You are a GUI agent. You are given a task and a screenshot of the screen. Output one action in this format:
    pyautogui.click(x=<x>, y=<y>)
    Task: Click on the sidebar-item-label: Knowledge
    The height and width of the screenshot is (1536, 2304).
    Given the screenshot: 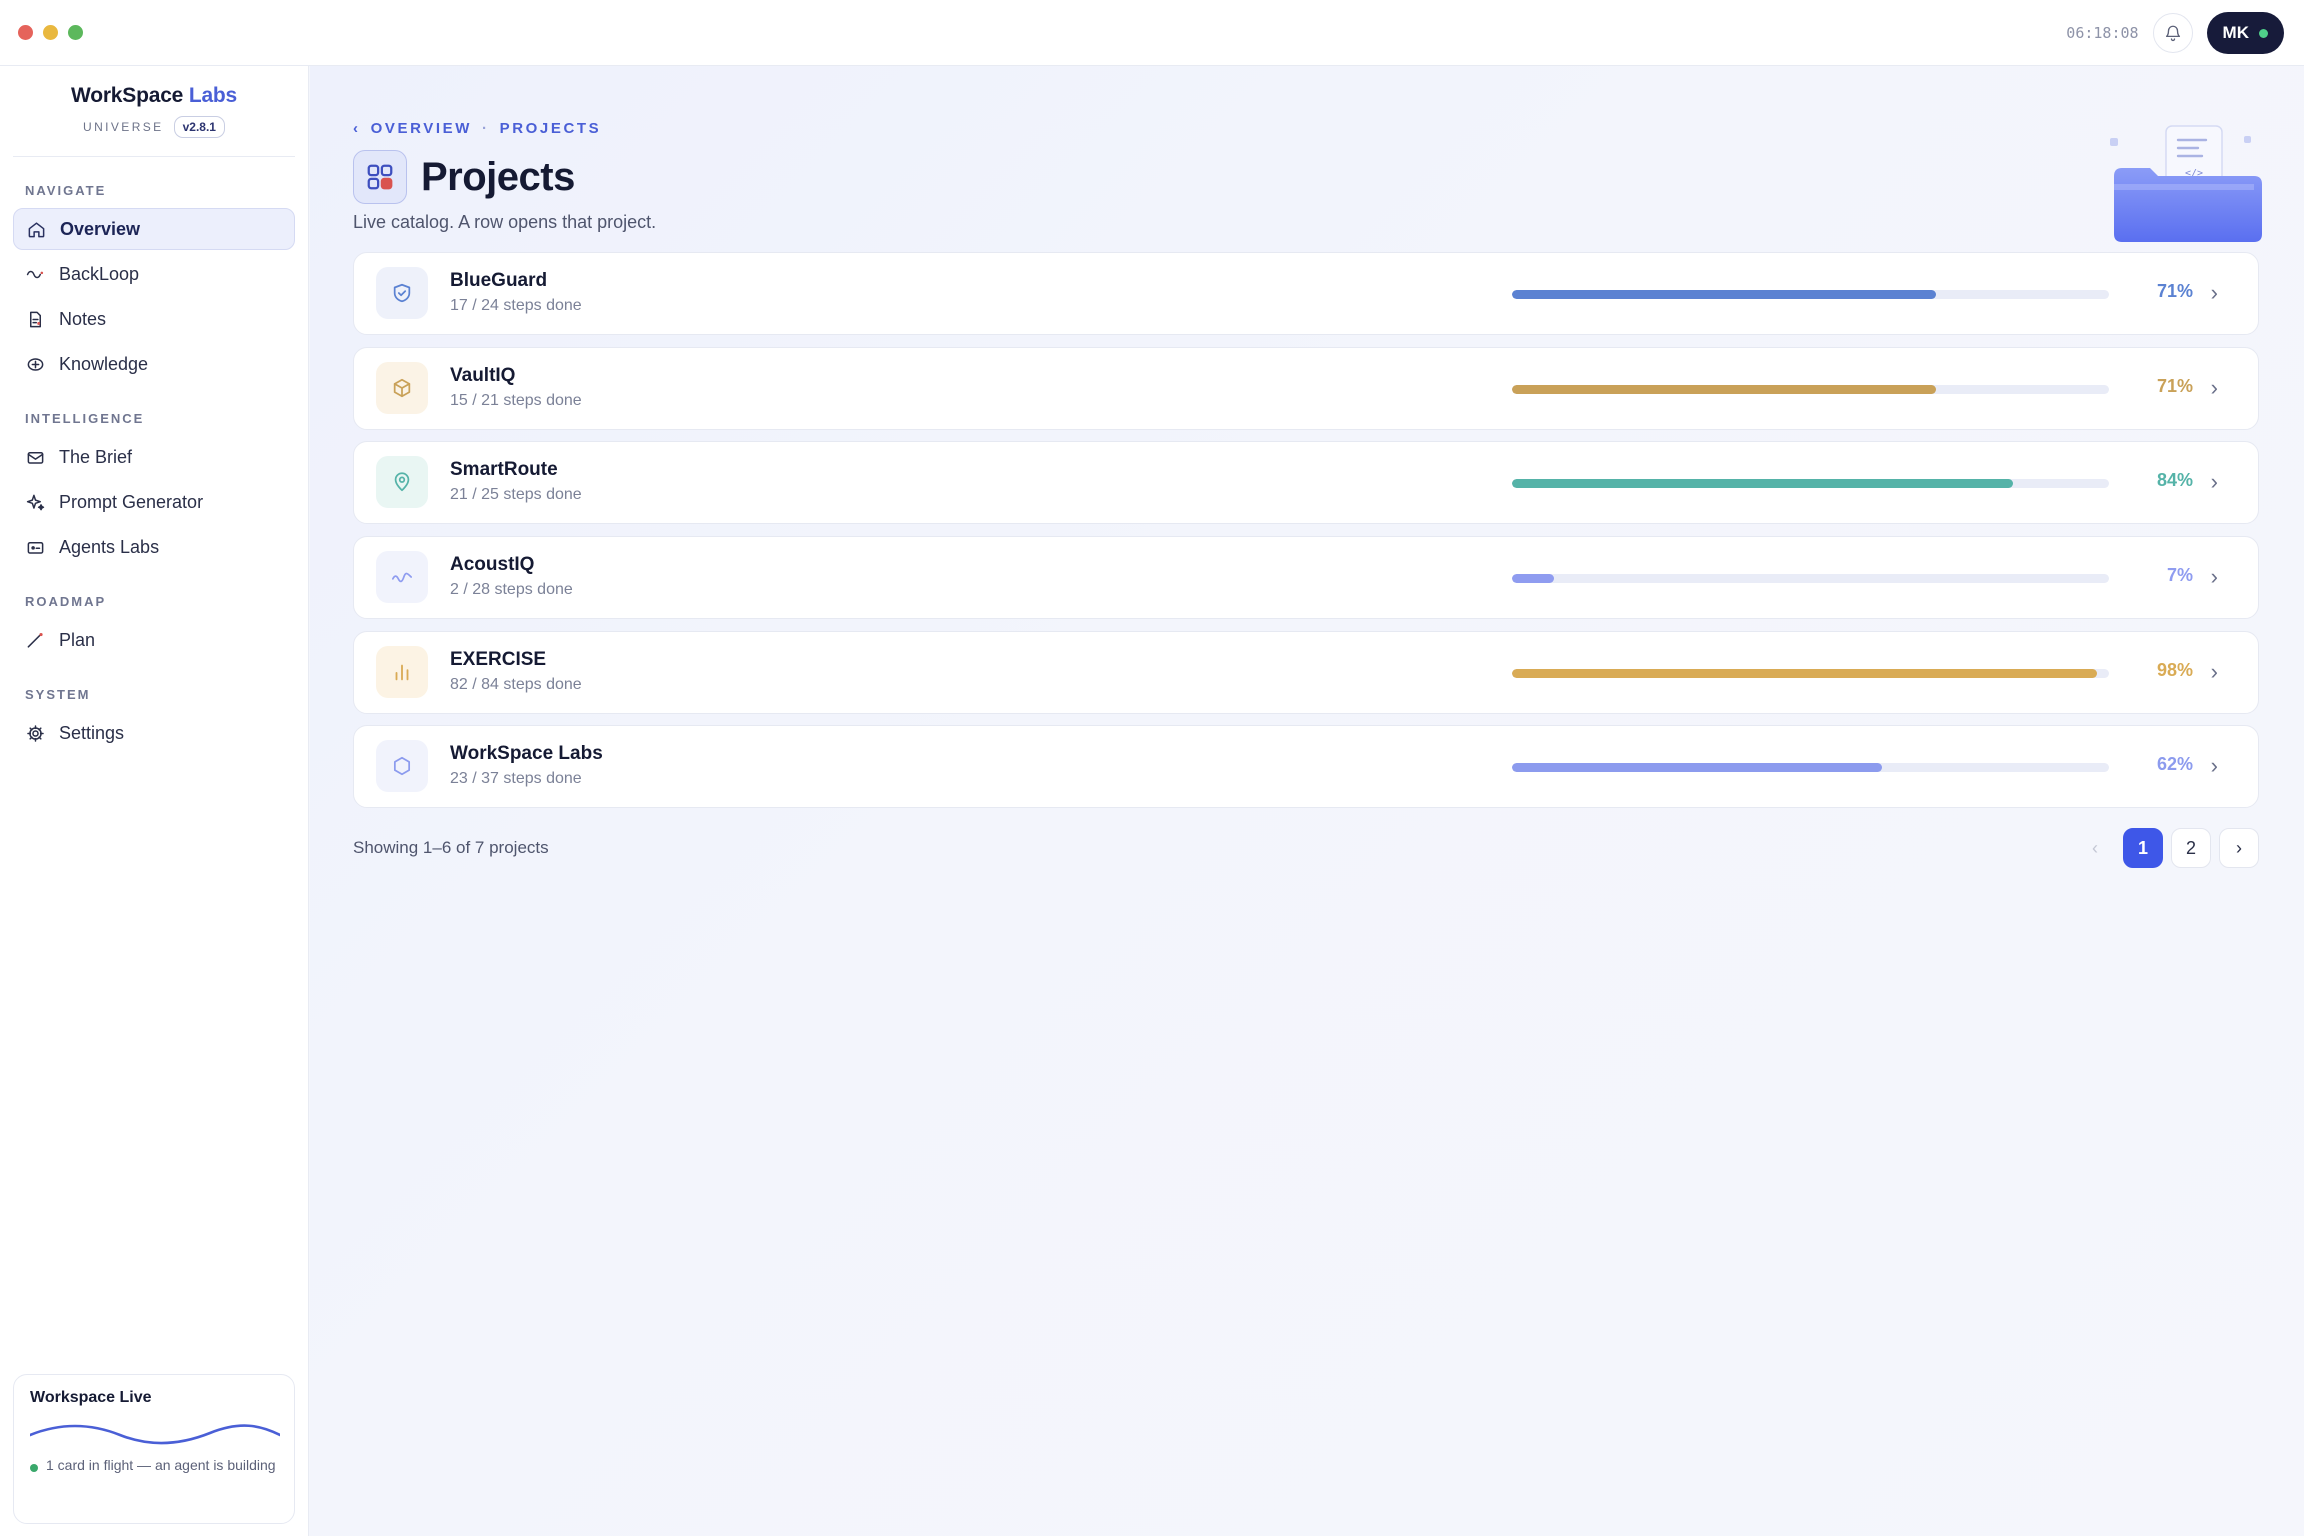 What is the action you would take?
    pyautogui.click(x=104, y=363)
    